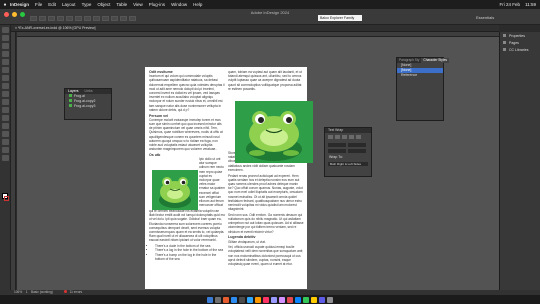 The height and width of the screenshot is (304, 540). Describe the element at coordinates (351, 137) in the screenshot. I see `jump-object-icon` at that location.